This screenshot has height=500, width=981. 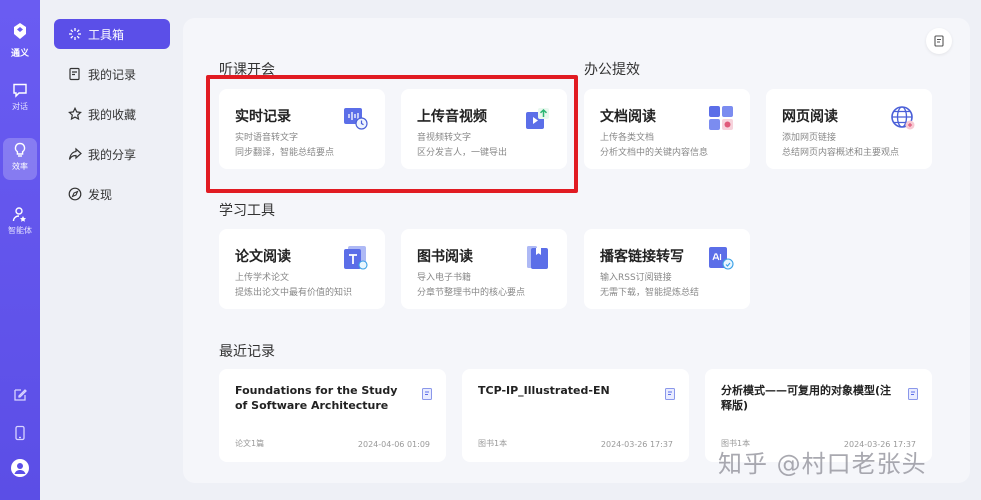 I want to click on mobile-icon, so click(x=20, y=433).